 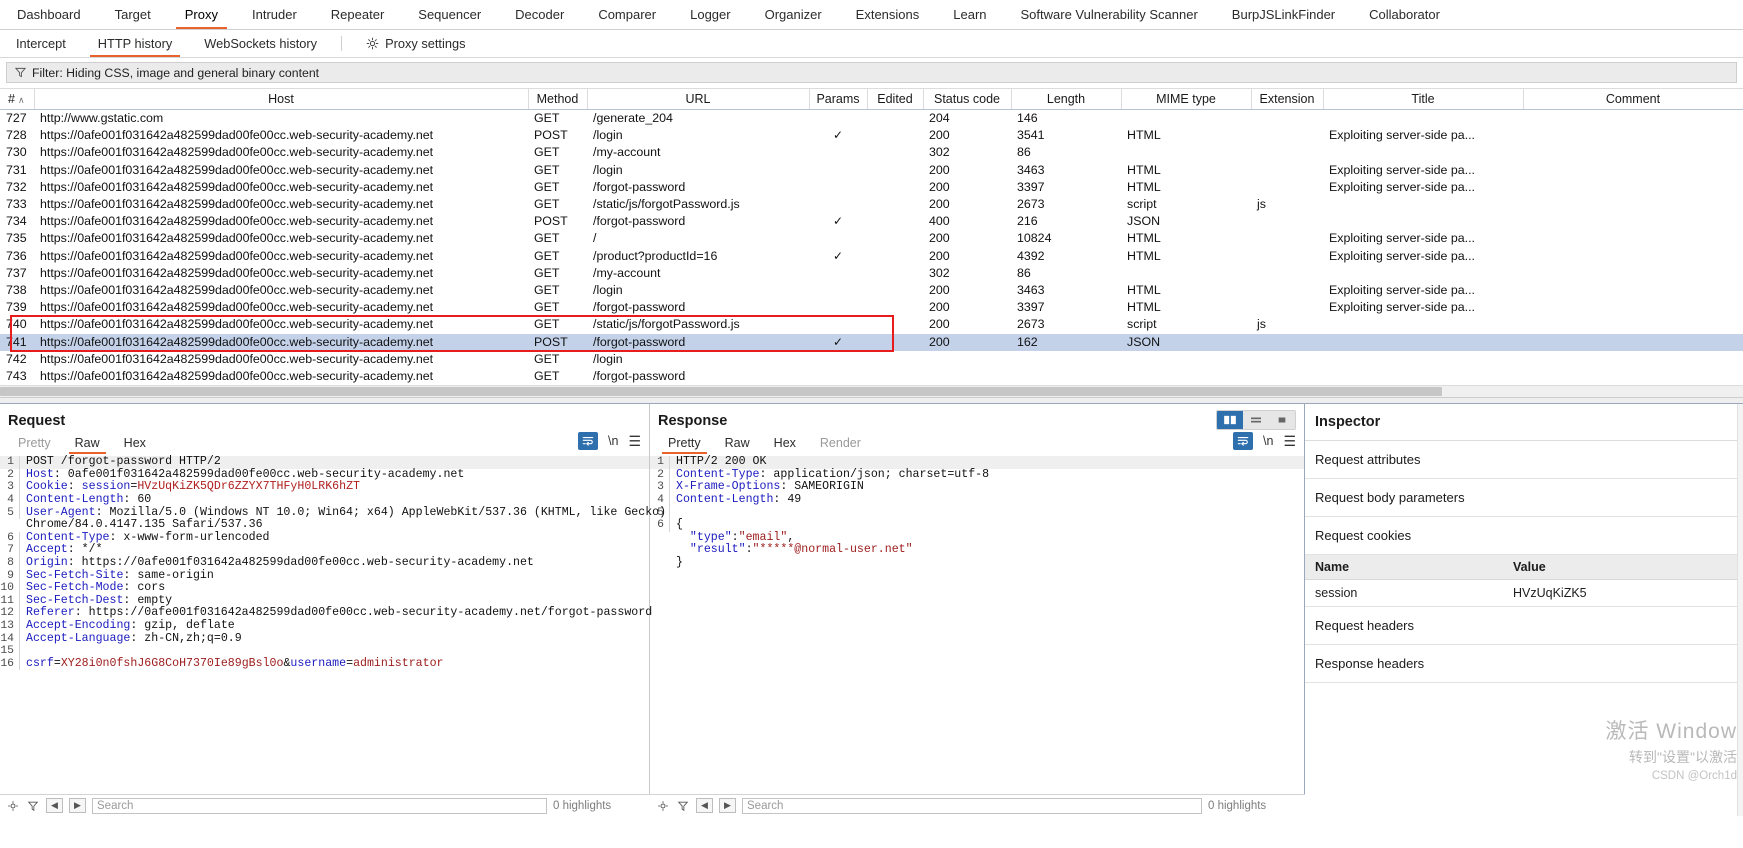 I want to click on proxy-settings-button: Proxy settings, so click(x=415, y=43).